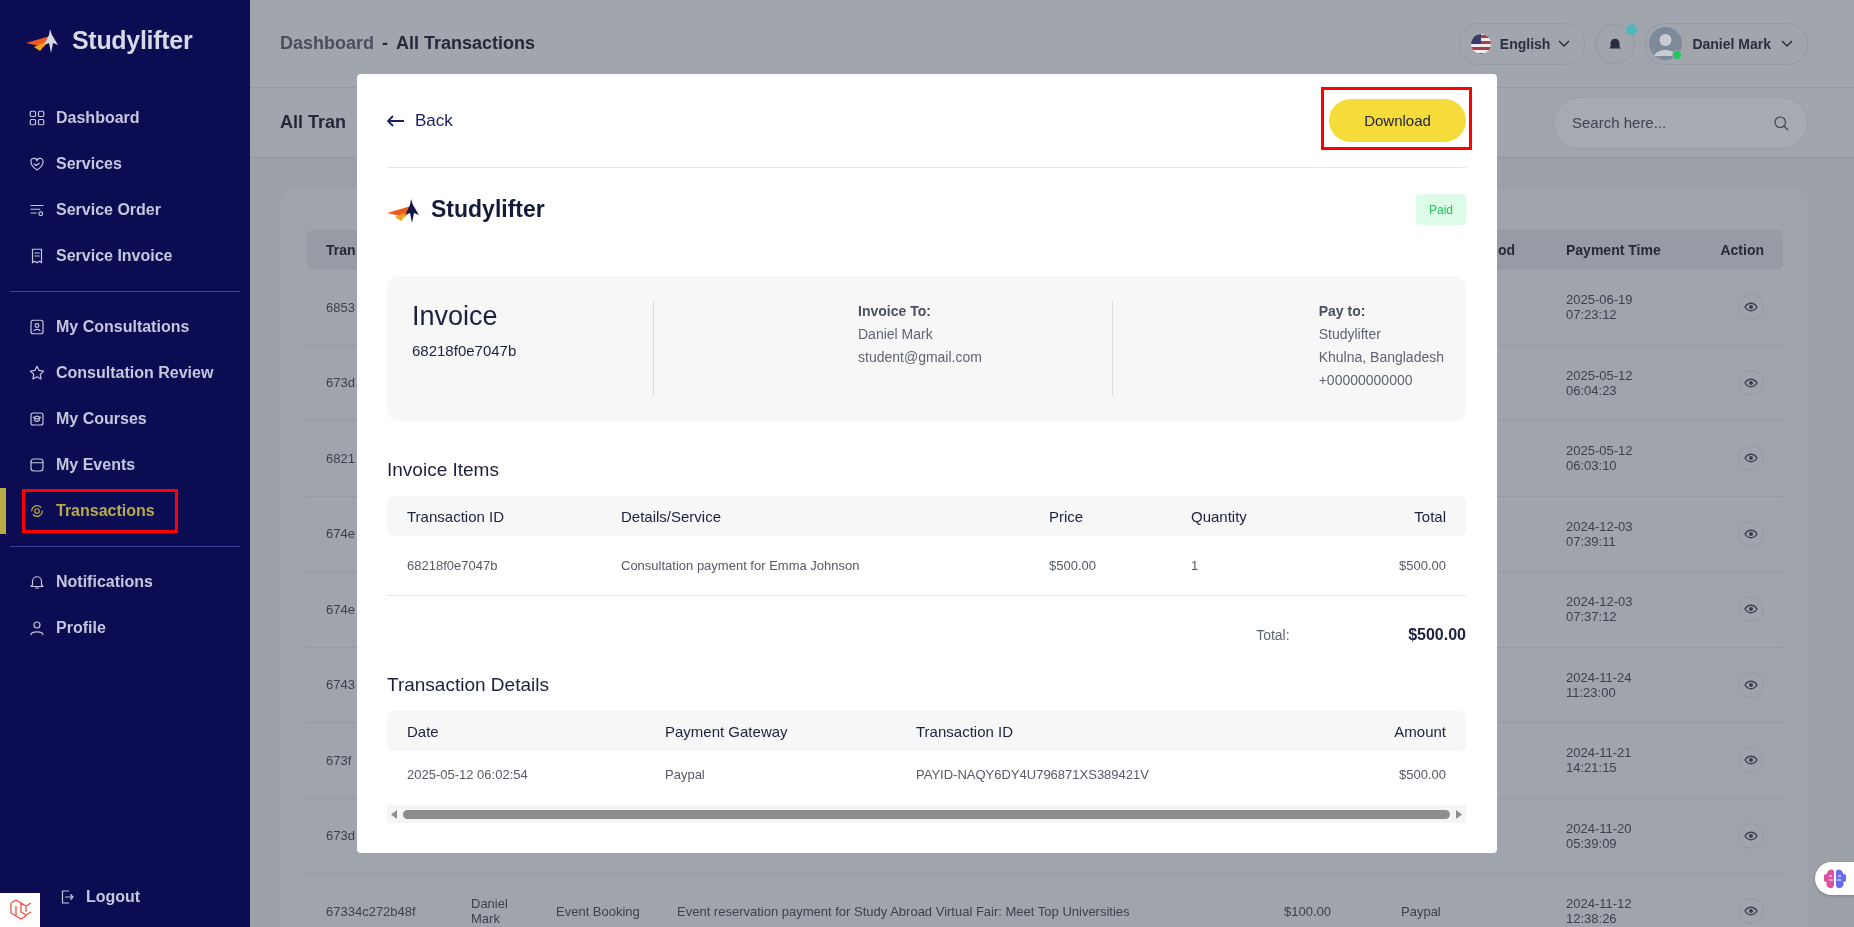 This screenshot has height=927, width=1854. I want to click on address-line: student@gmail.com, so click(920, 357).